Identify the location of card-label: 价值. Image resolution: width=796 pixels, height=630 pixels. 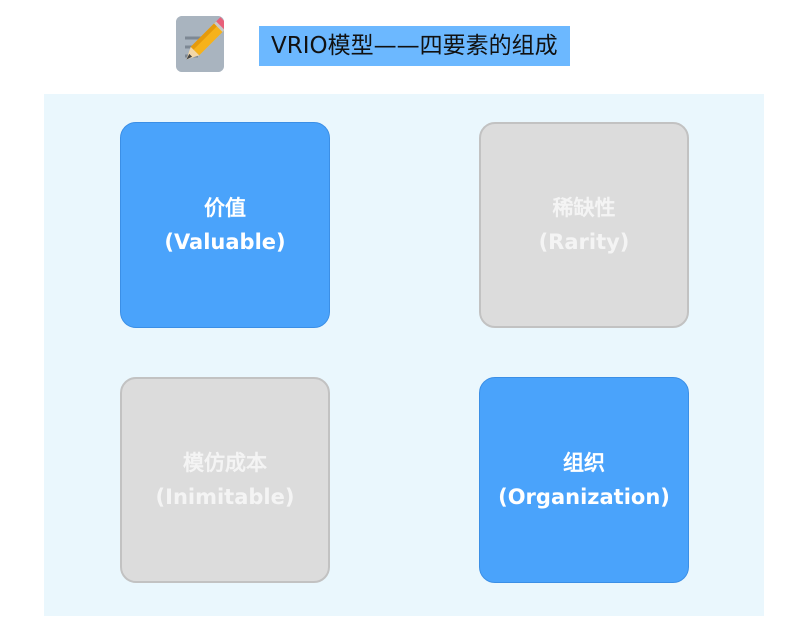
(225, 208).